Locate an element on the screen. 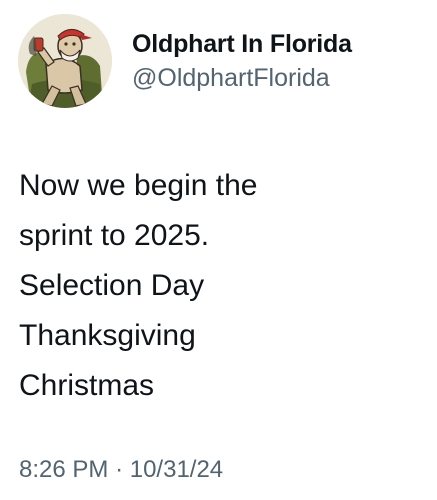 The width and height of the screenshot is (437, 500). cartoon-old-man-in-armchair-avatar is located at coordinates (65, 61).